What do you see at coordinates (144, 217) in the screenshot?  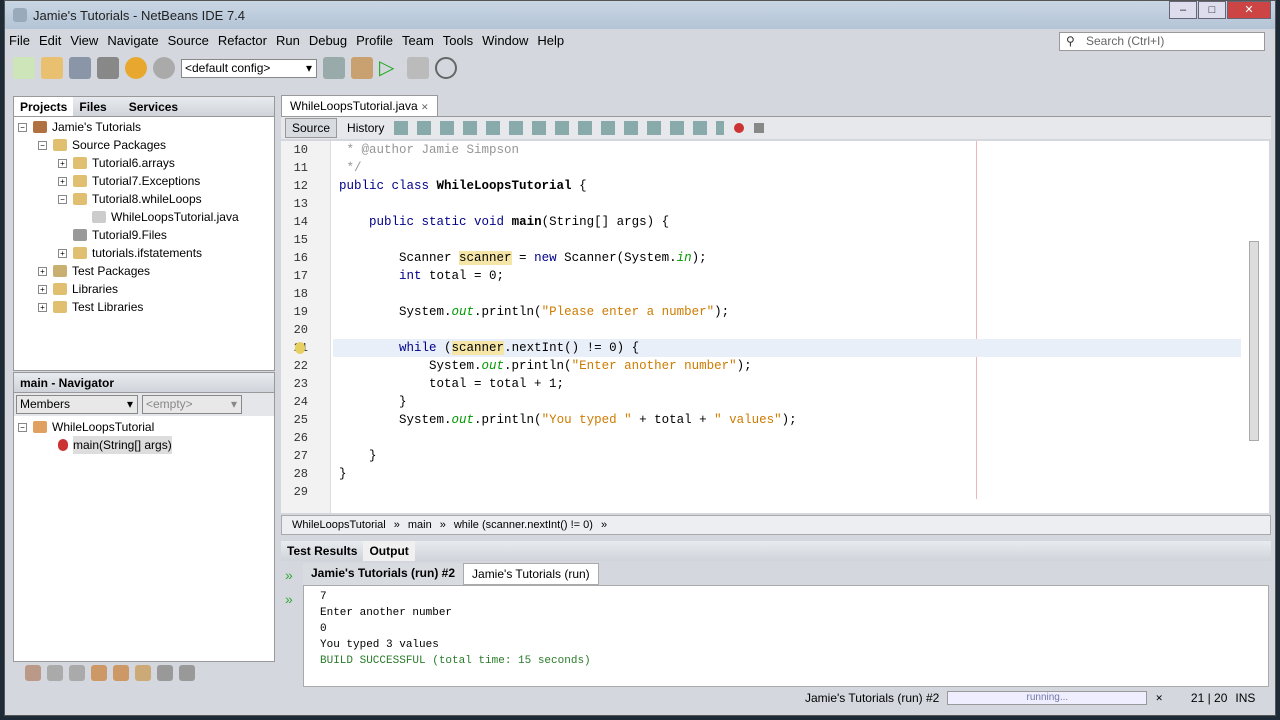 I see `tree-java-file: WhileLoopsTutorial.java` at bounding box center [144, 217].